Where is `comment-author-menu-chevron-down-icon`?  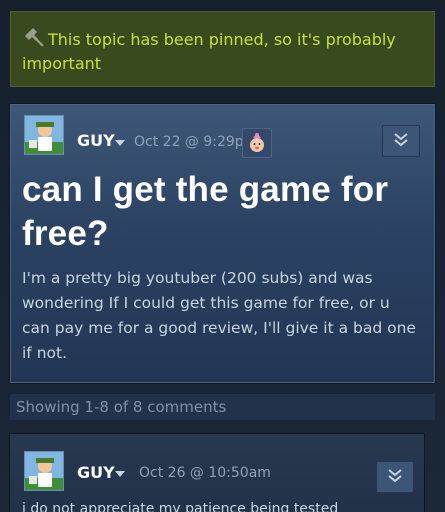 comment-author-menu-chevron-down-icon is located at coordinates (120, 474).